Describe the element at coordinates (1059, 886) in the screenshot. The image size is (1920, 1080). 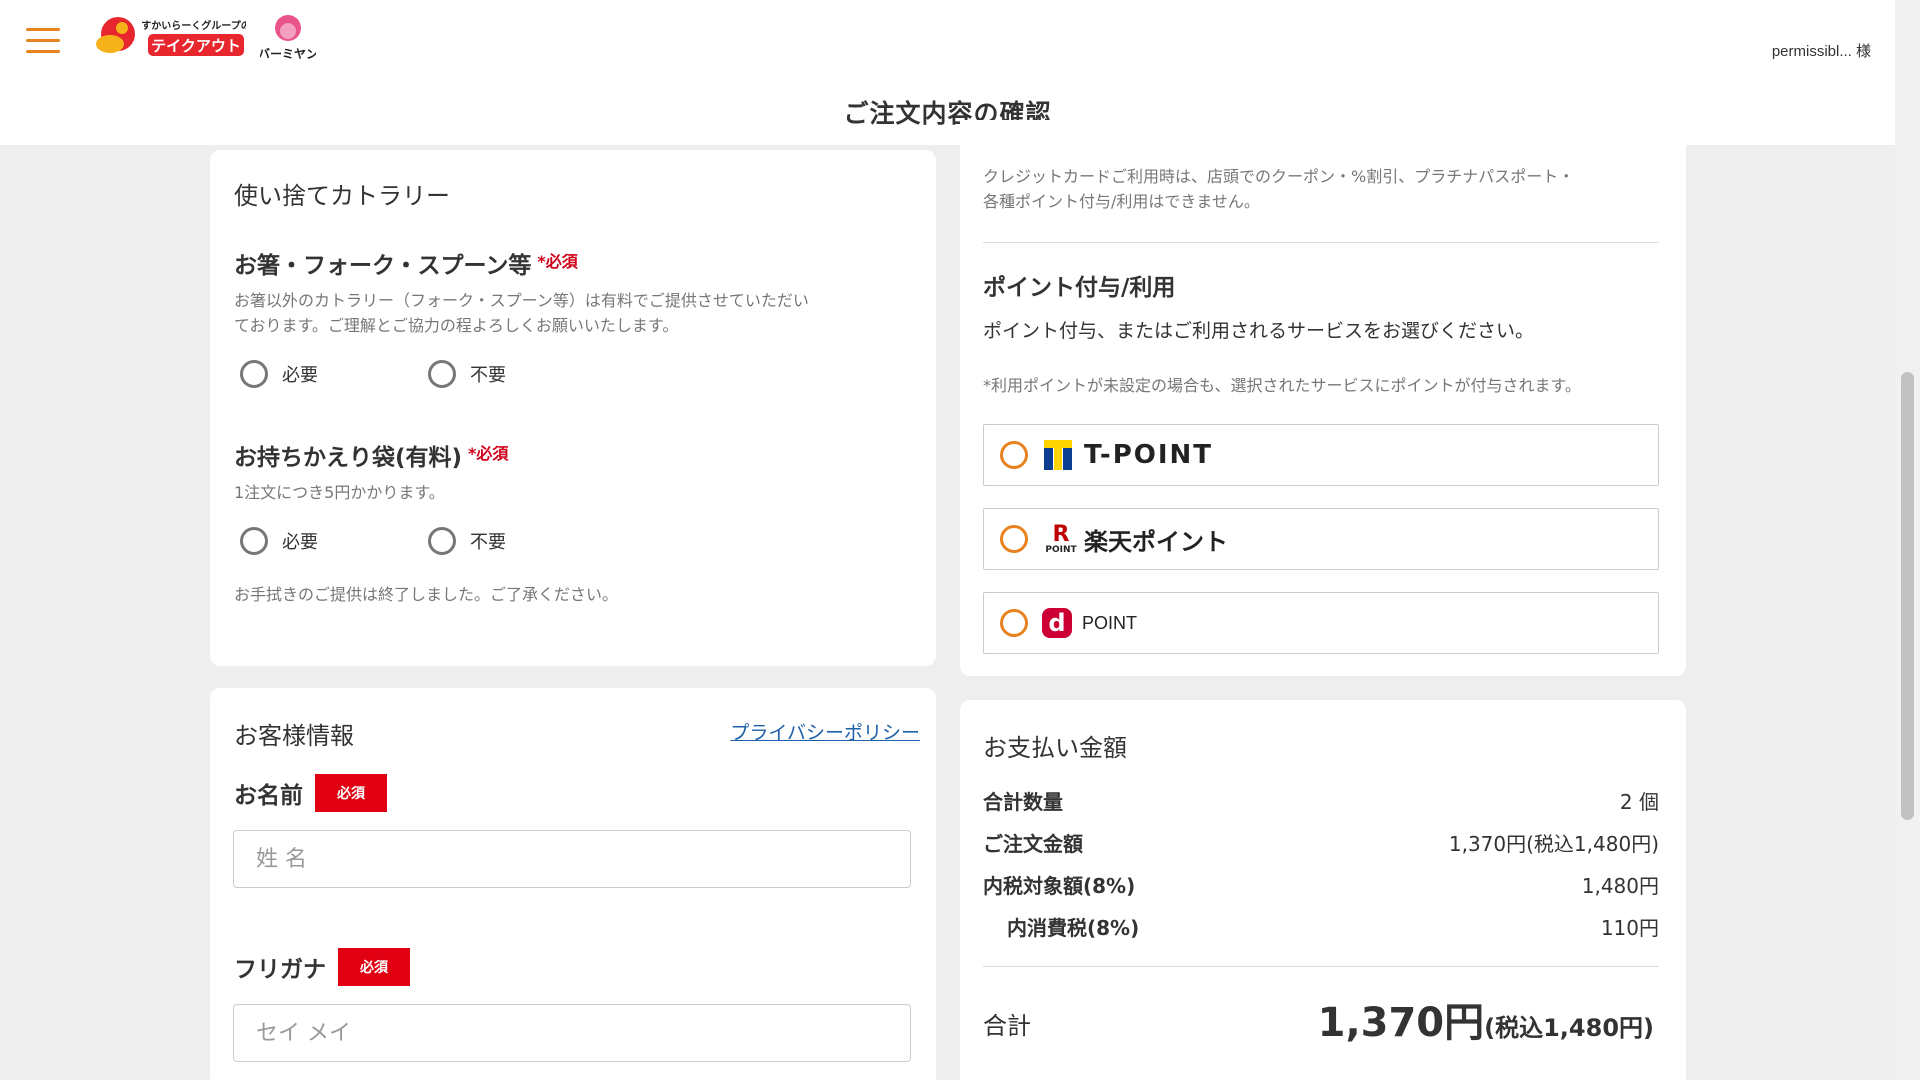
I see `payment-row-label: 内税対象額(8%)` at that location.